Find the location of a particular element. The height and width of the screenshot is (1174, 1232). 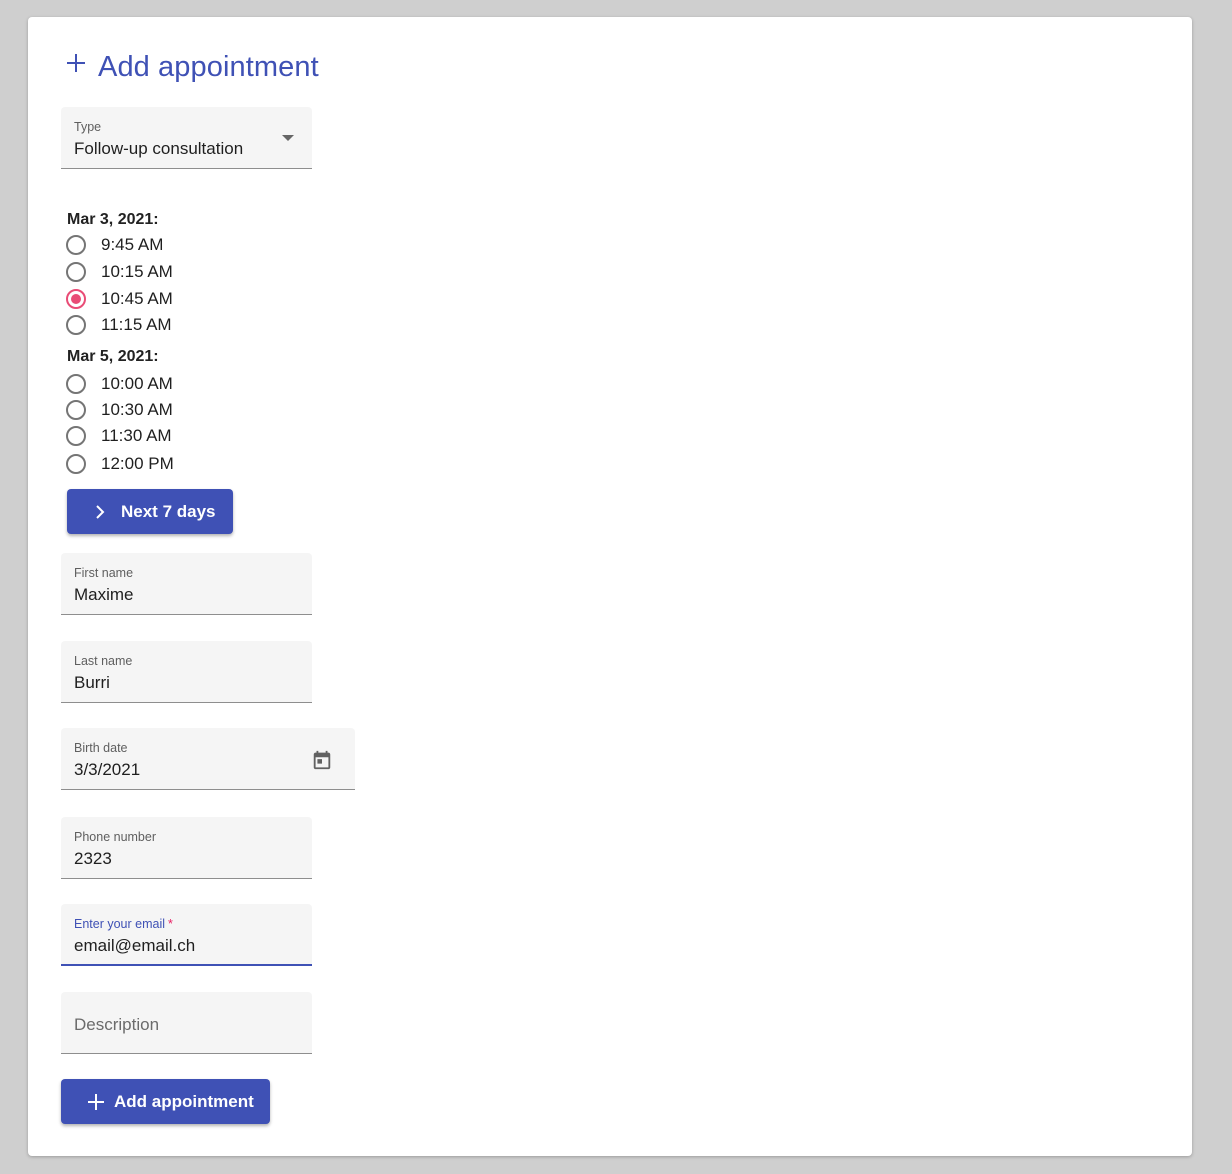

calendar-icon is located at coordinates (322, 760).